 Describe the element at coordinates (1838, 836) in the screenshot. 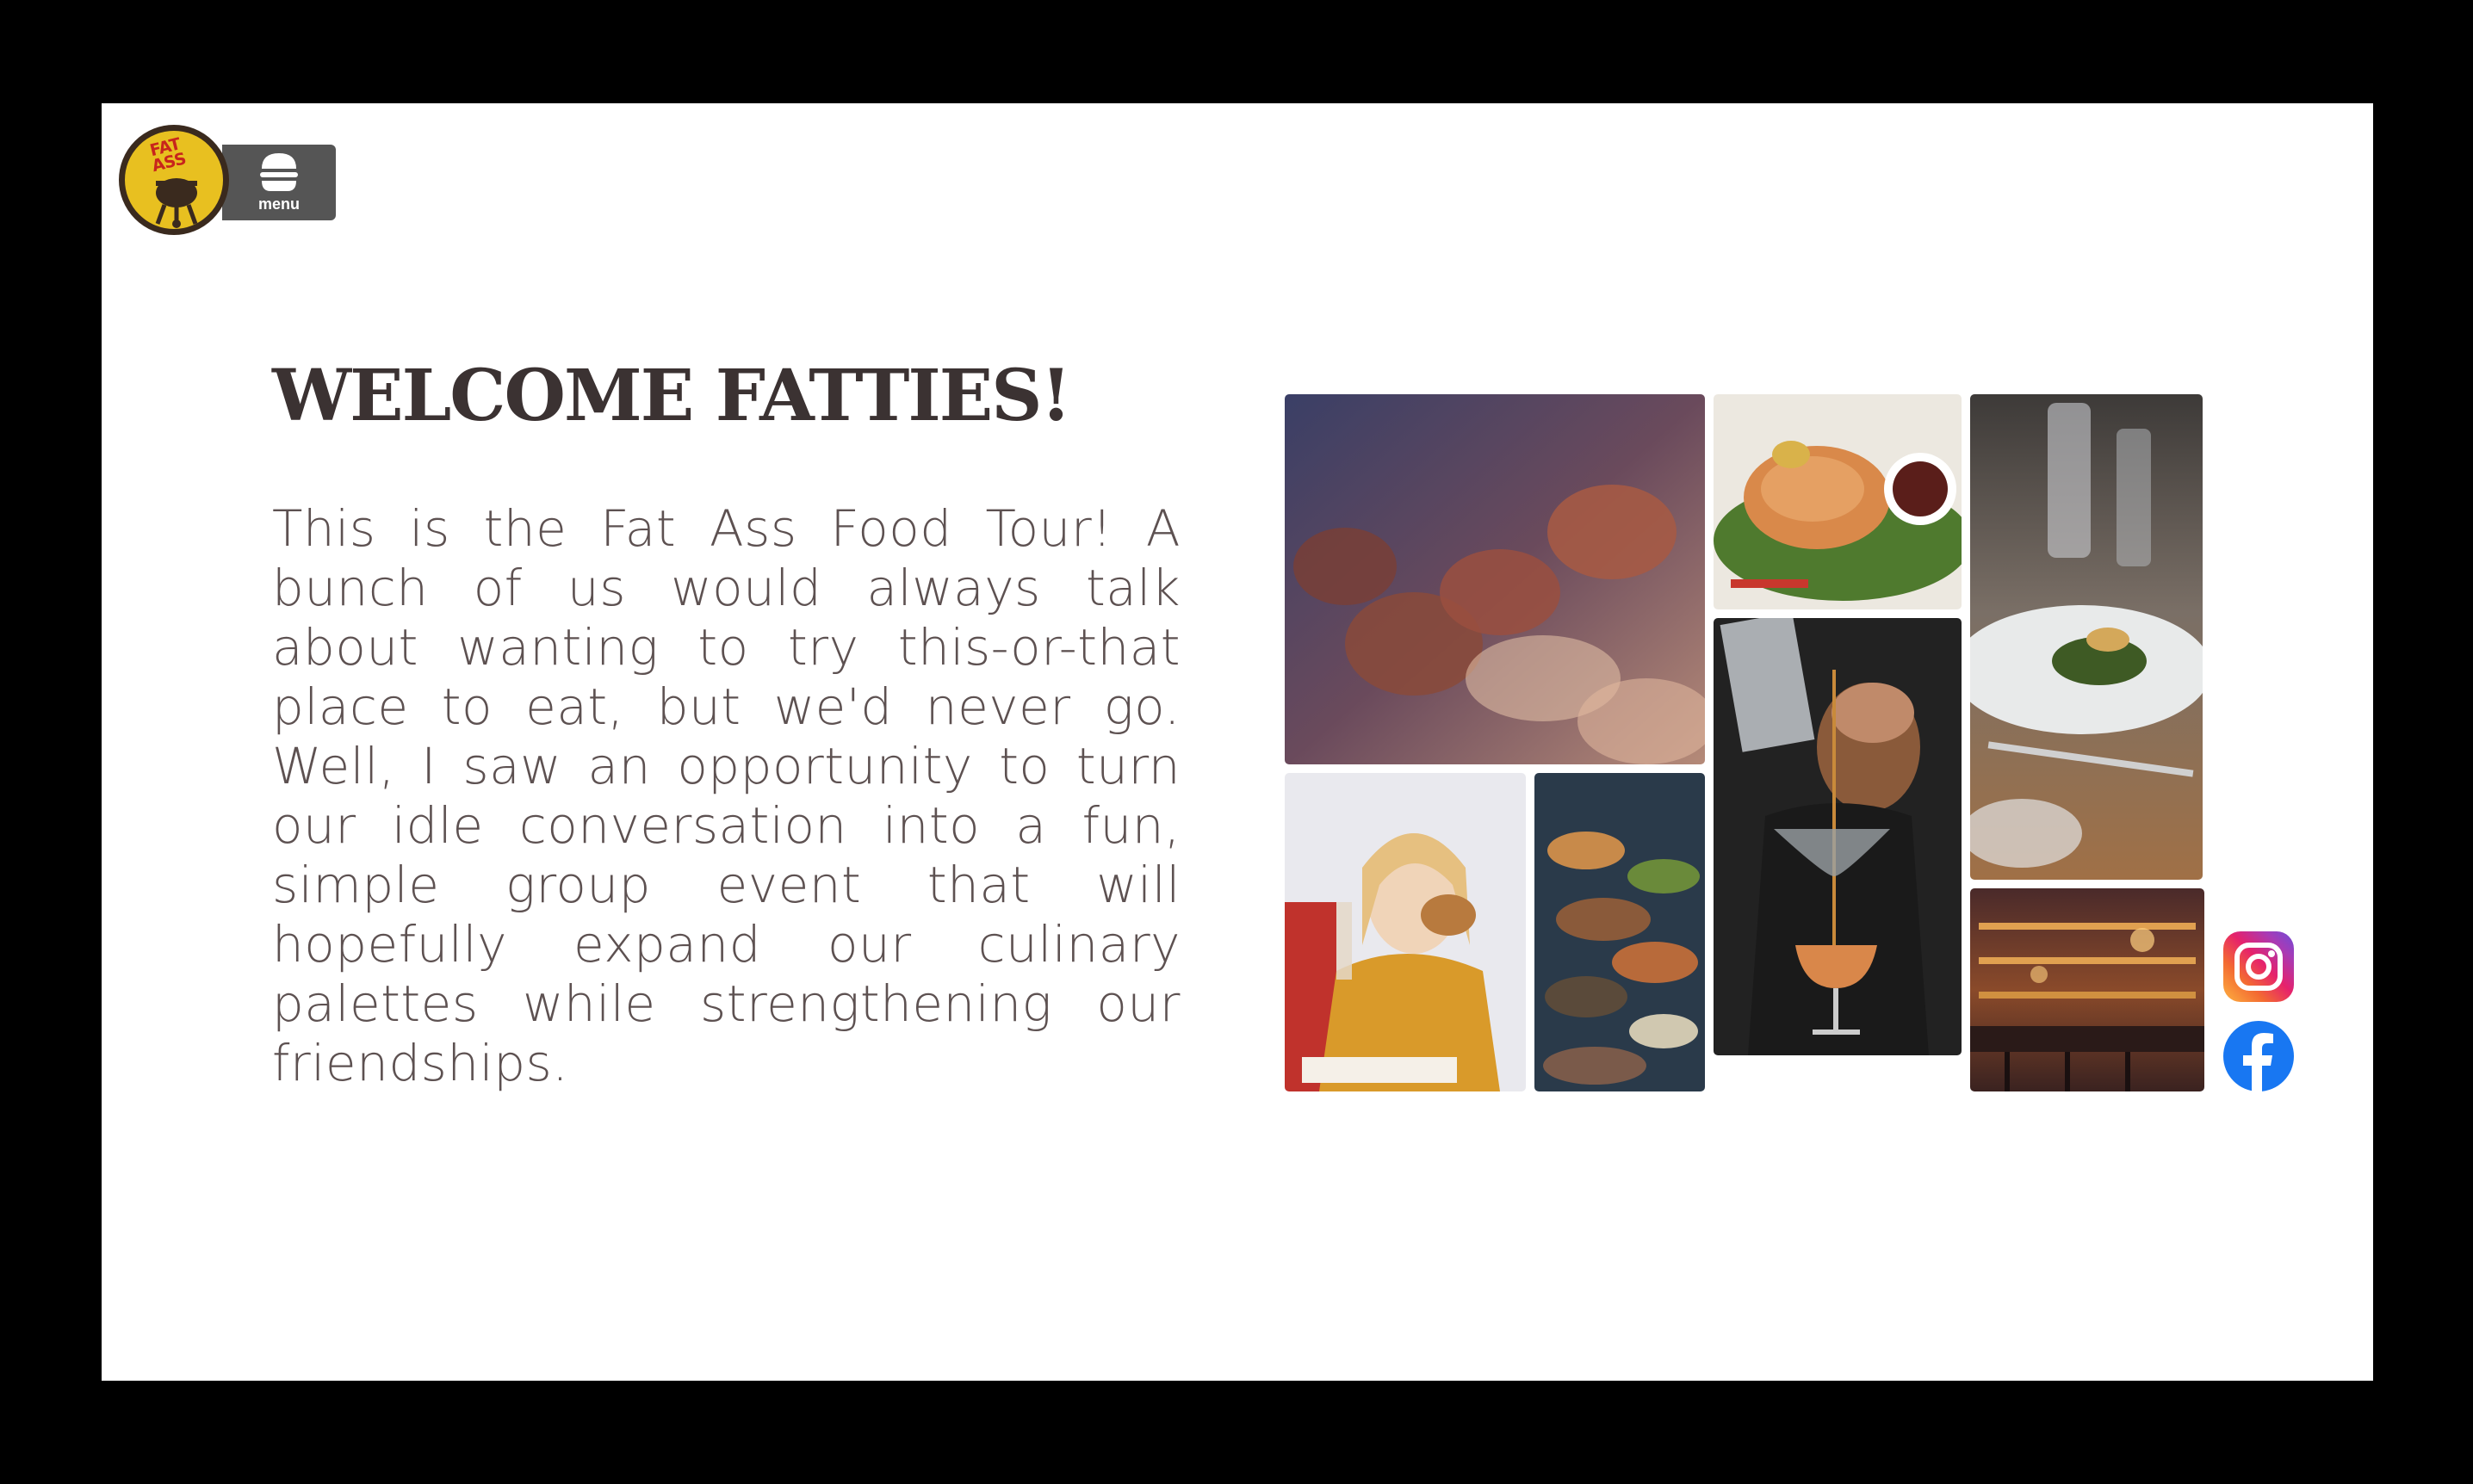

I see `bartender-cocktail-photo` at that location.